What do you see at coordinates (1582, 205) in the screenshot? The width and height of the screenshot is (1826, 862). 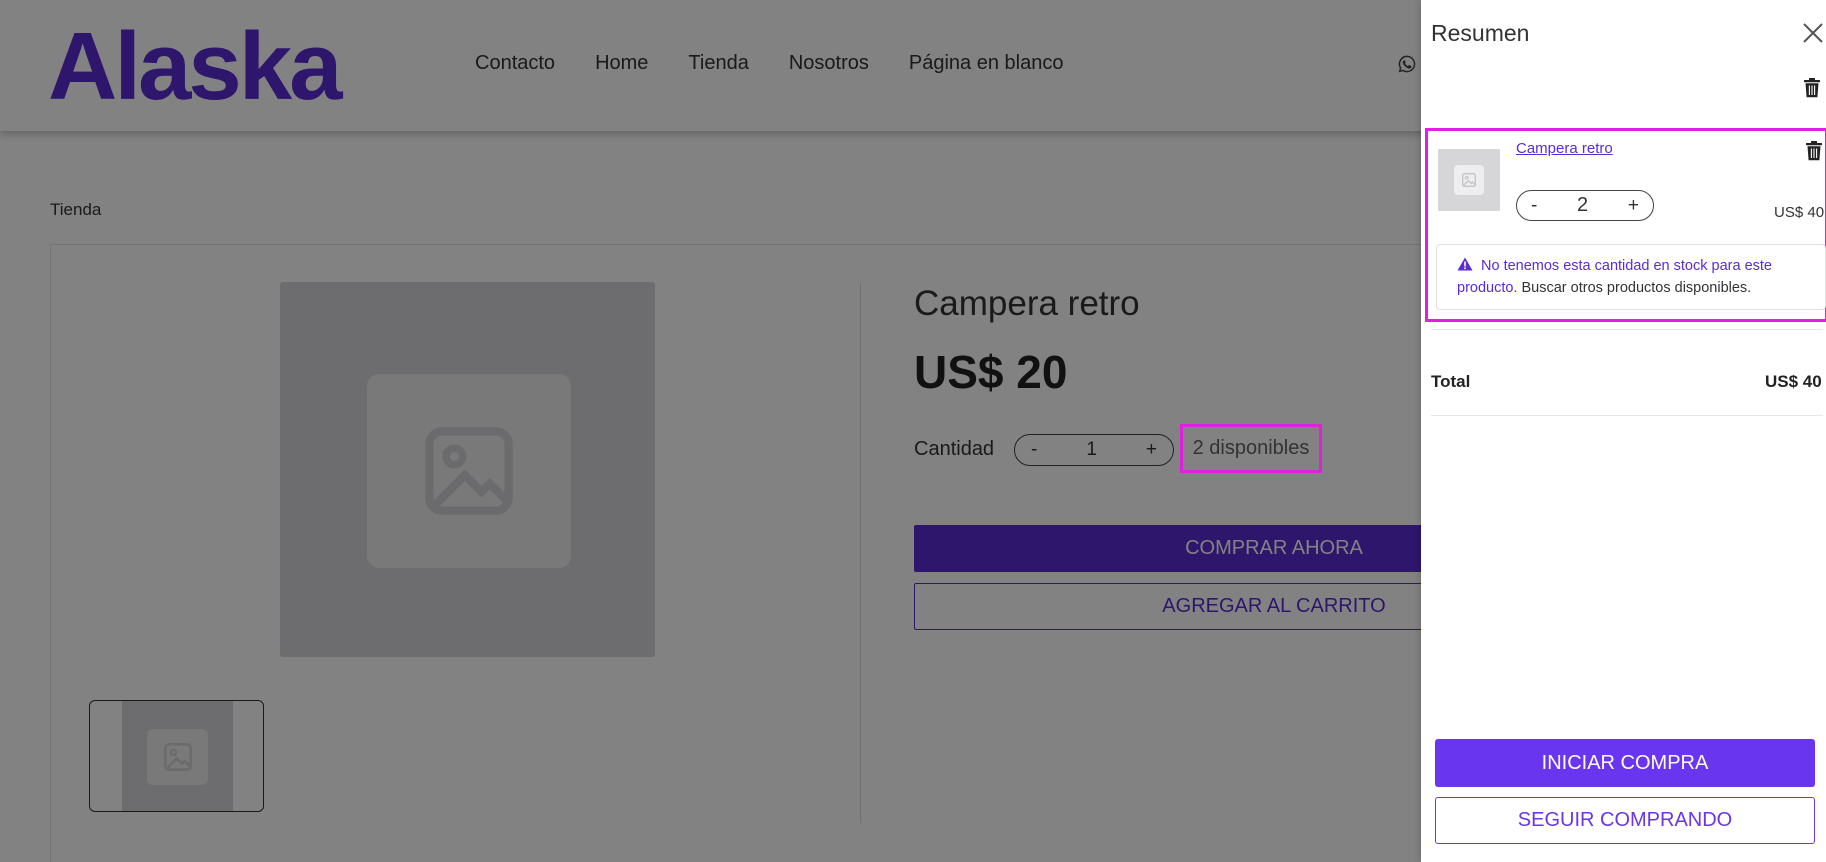 I see `cart-quantity-input: 2` at bounding box center [1582, 205].